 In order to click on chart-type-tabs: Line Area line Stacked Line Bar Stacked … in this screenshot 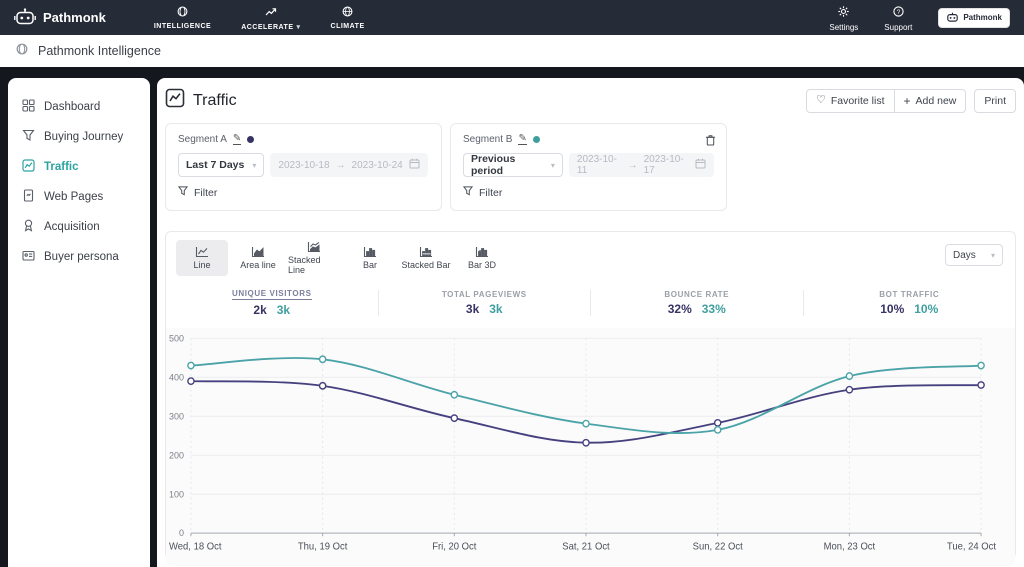, I will do `click(590, 254)`.